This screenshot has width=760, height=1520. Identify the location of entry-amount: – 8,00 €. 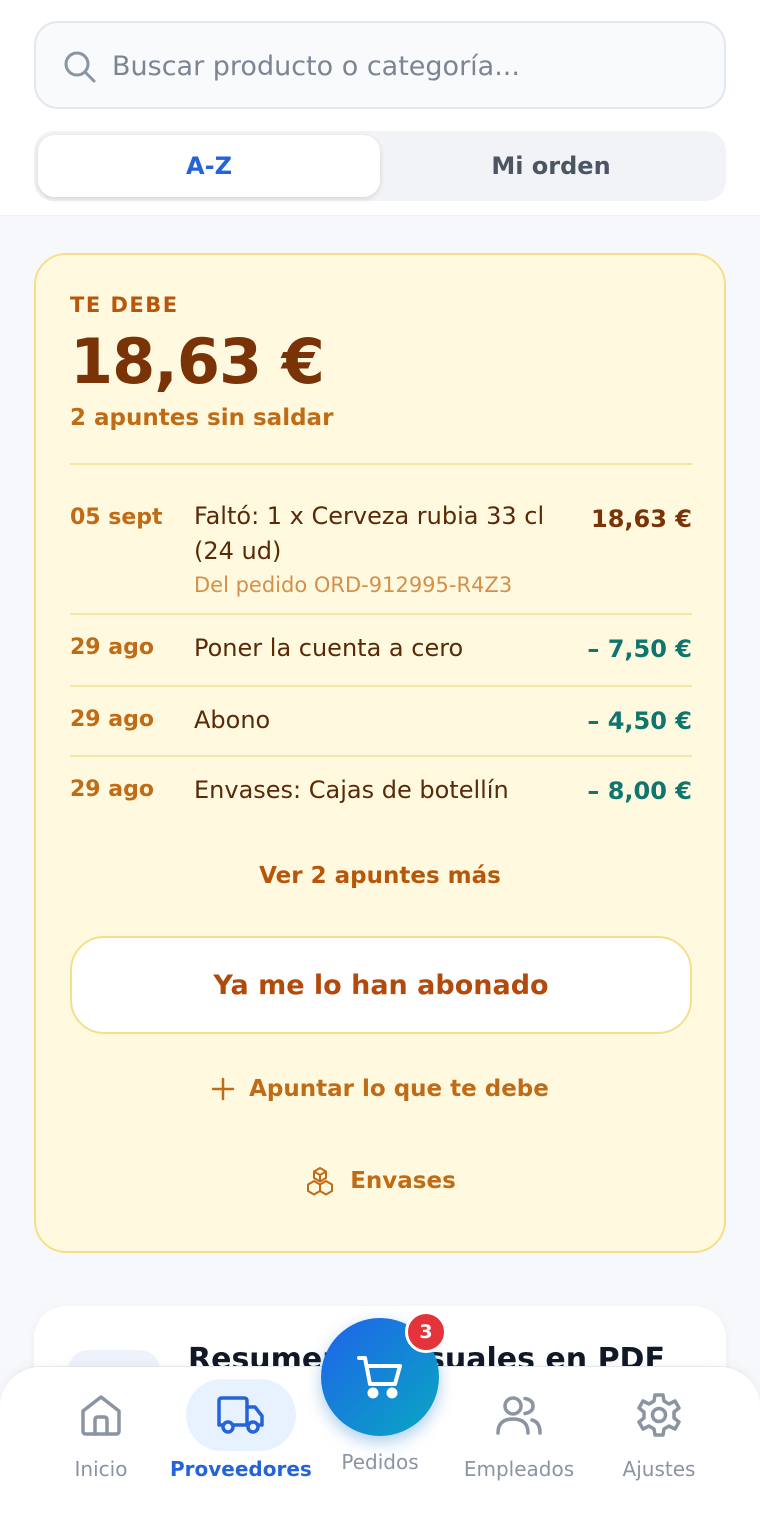
(639, 791).